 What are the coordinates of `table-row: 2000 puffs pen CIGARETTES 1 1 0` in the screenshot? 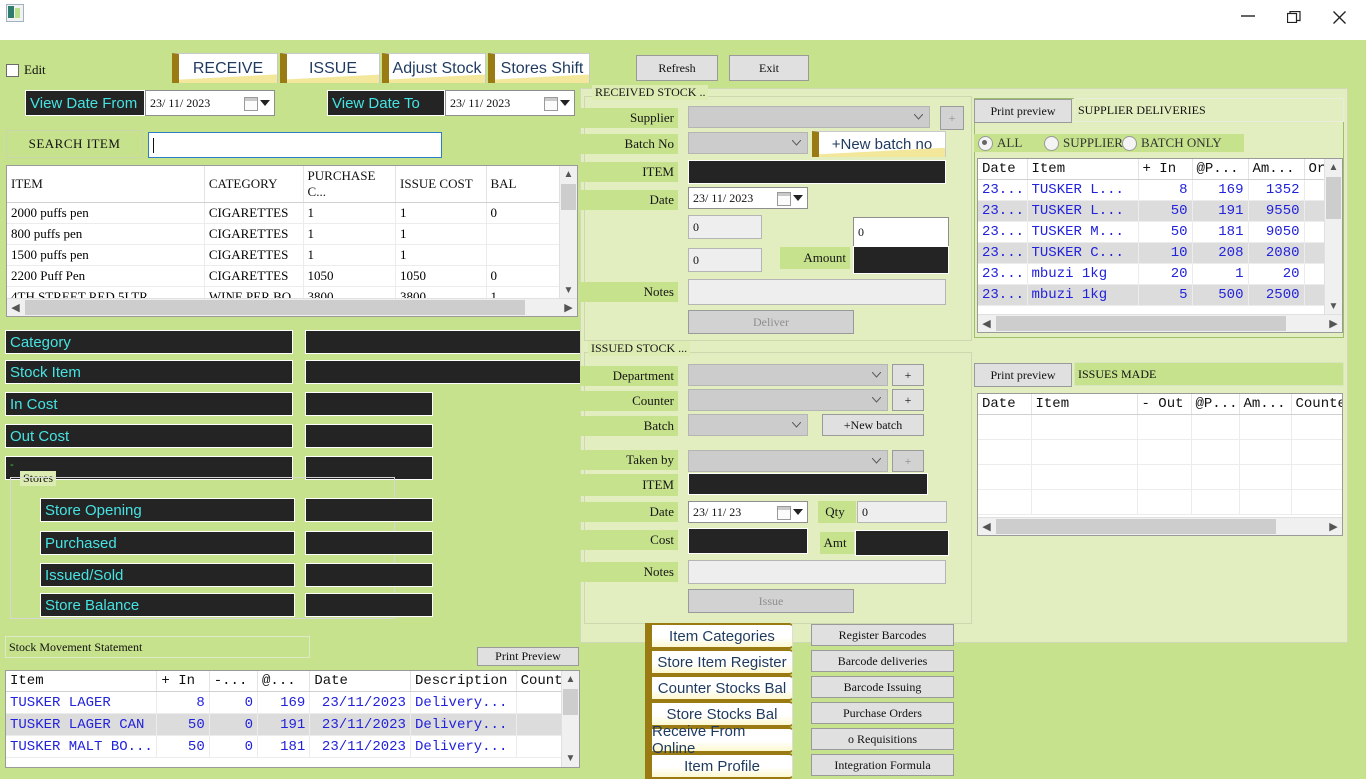 It's located at (292, 213).